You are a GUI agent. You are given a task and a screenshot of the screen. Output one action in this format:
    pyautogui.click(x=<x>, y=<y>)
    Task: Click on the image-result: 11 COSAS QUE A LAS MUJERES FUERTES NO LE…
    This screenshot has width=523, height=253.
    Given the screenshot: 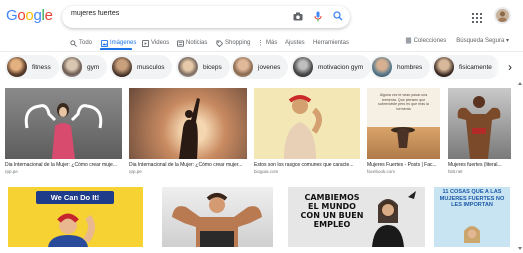 What is the action you would take?
    pyautogui.click(x=472, y=217)
    